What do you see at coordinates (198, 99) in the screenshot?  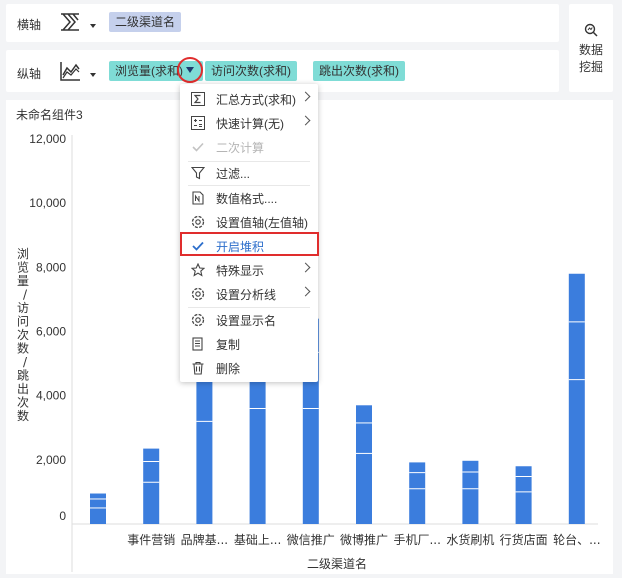 I see `sigma-icon` at bounding box center [198, 99].